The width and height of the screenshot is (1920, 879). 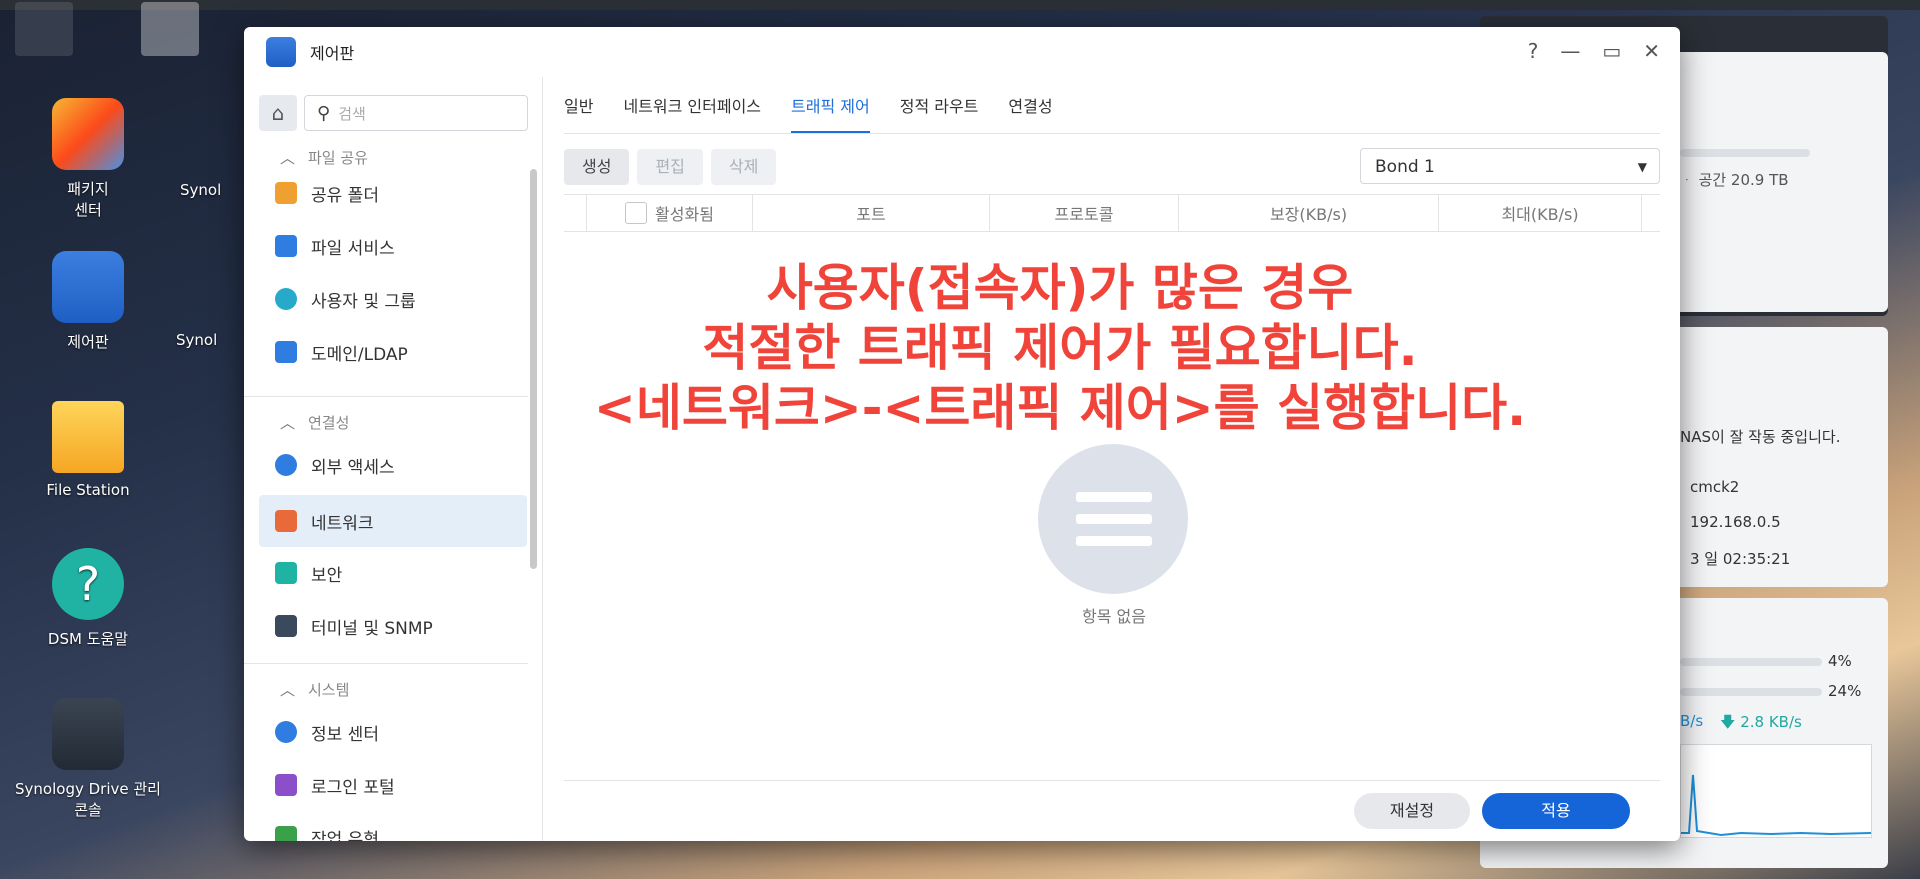 I want to click on annotation-line: <네트워크>-<트래픽 제어>를 실행합니다., so click(x=1060, y=408).